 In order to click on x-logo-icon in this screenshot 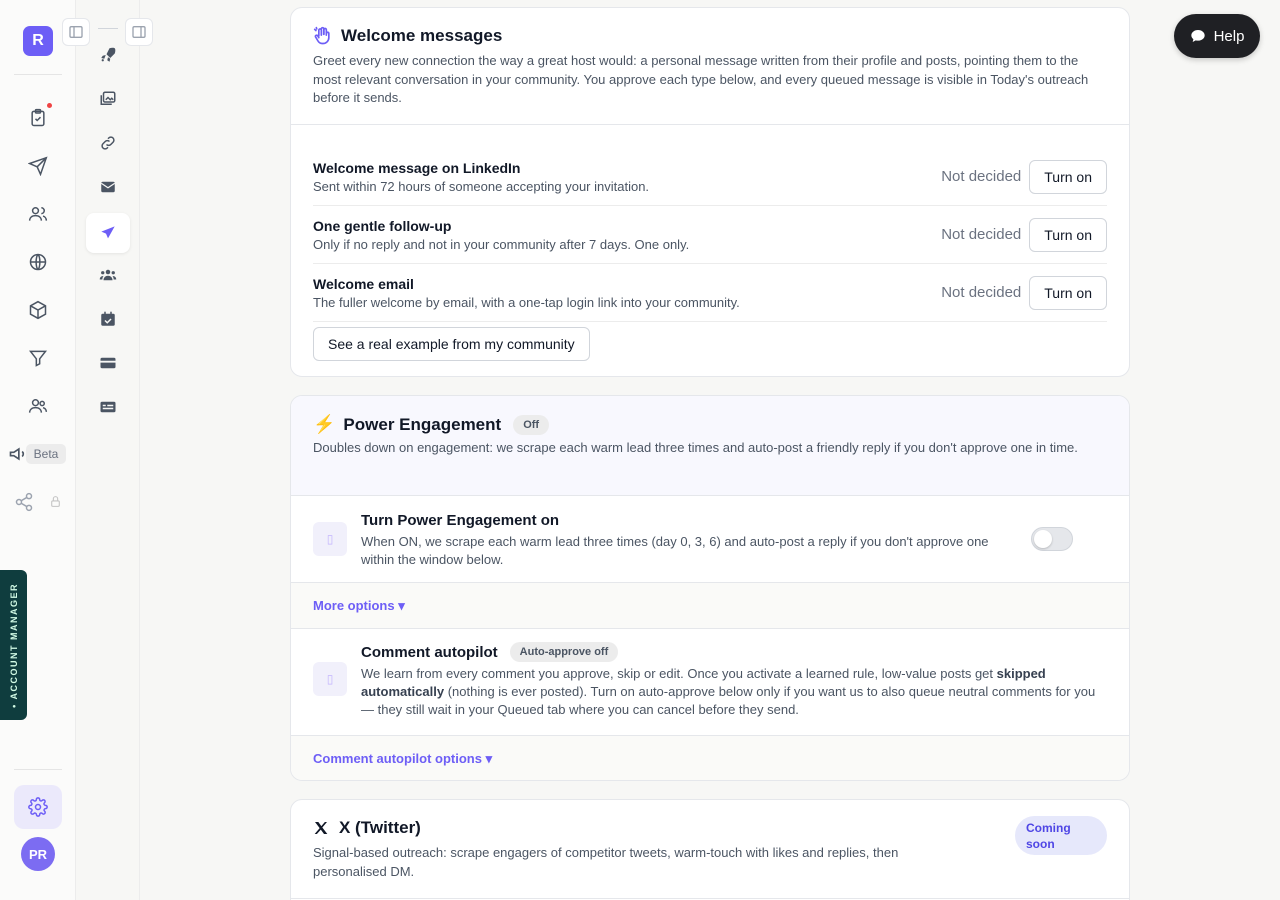, I will do `click(321, 828)`.